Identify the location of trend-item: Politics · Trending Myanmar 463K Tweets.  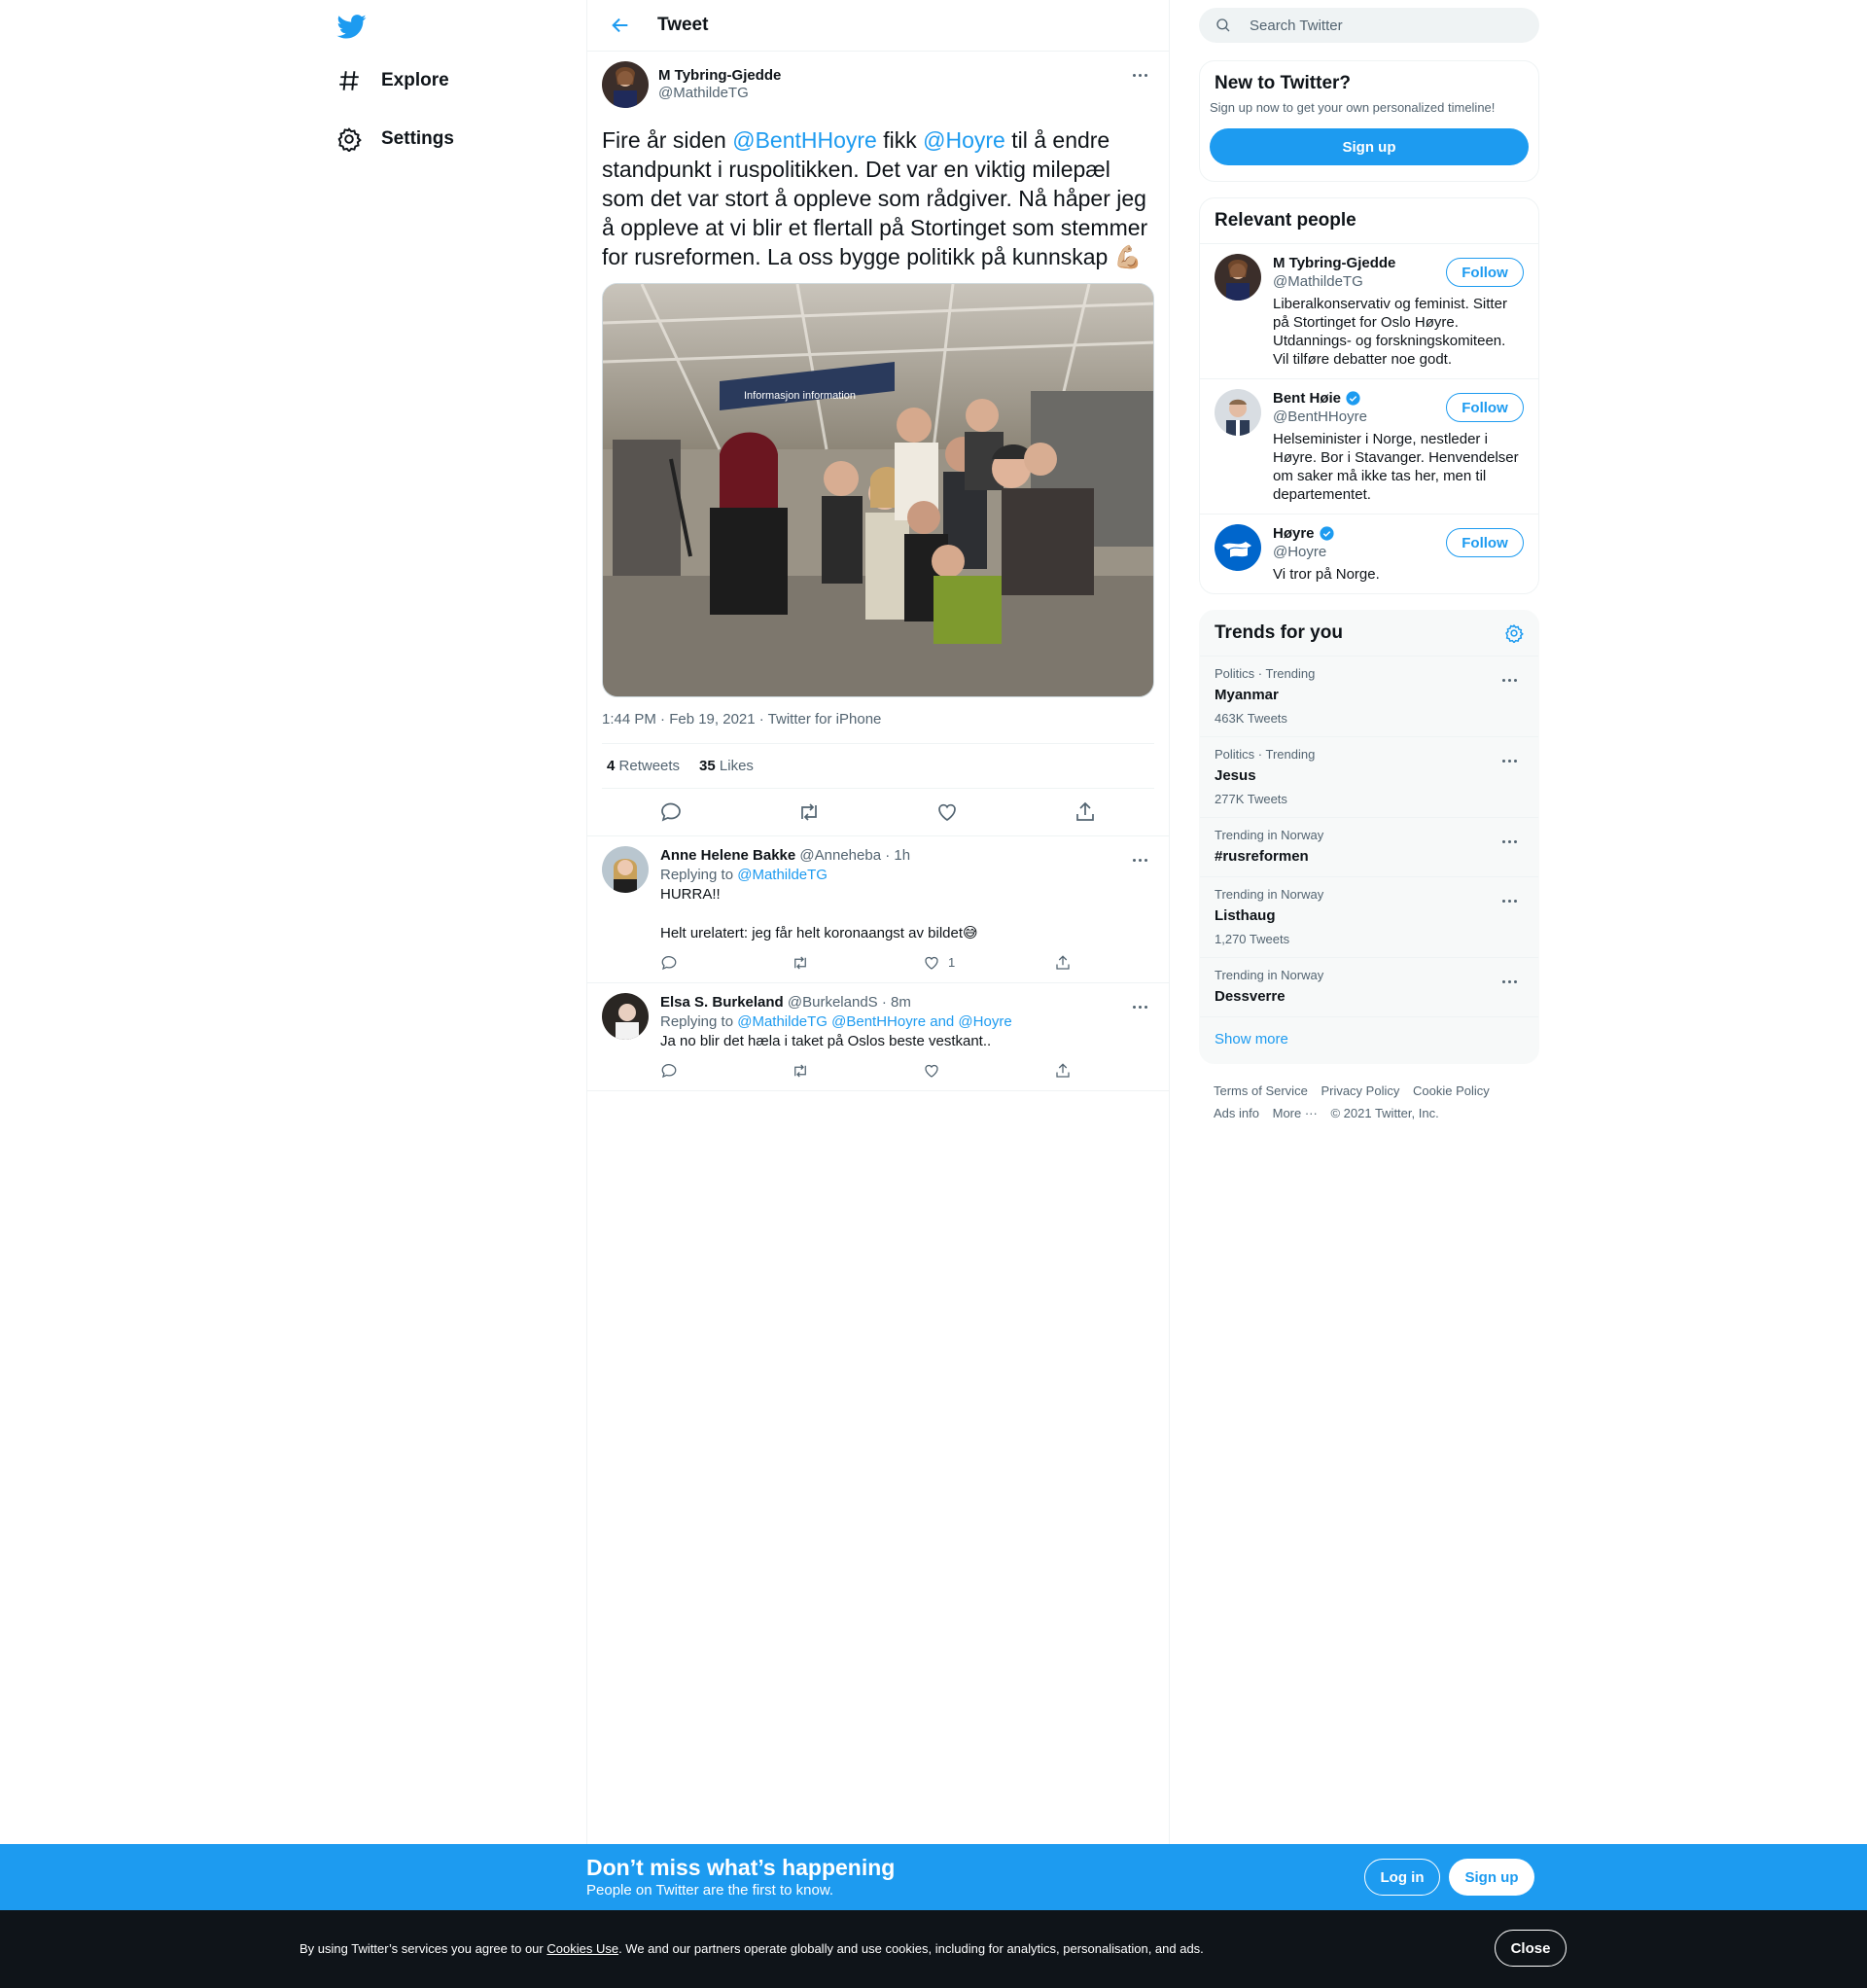
(1369, 697).